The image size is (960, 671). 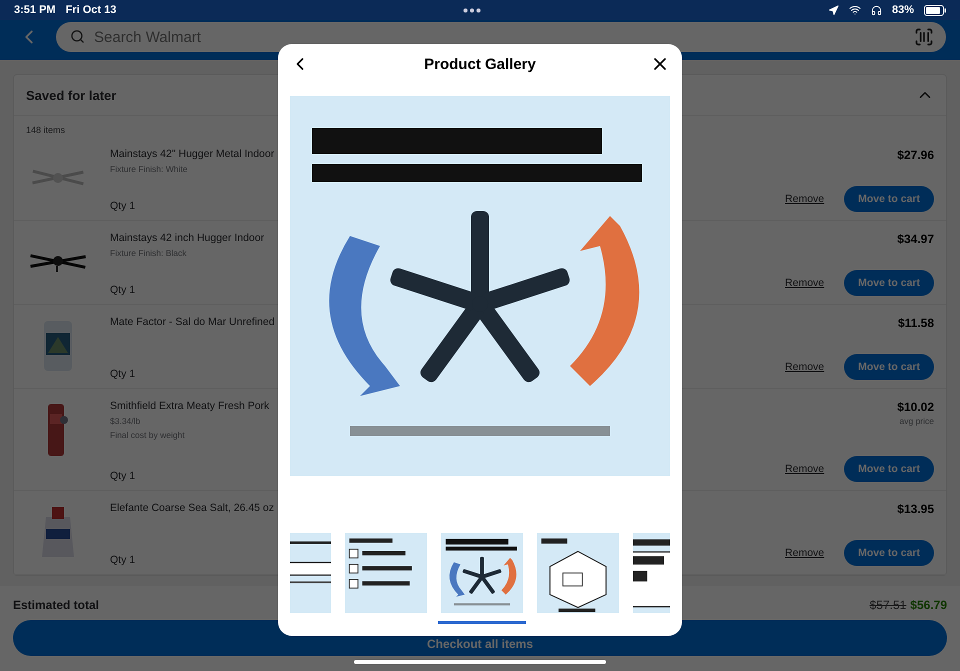 What do you see at coordinates (924, 37) in the screenshot?
I see `barcode-scanner-icon` at bounding box center [924, 37].